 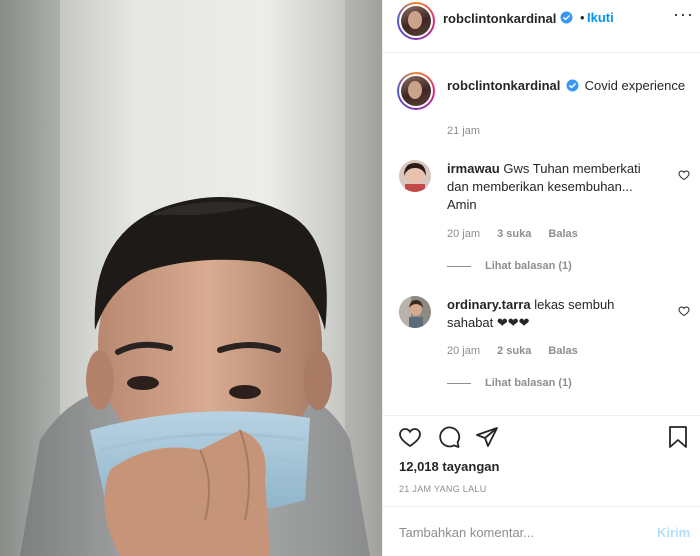 What do you see at coordinates (410, 439) in the screenshot?
I see `heart-icon` at bounding box center [410, 439].